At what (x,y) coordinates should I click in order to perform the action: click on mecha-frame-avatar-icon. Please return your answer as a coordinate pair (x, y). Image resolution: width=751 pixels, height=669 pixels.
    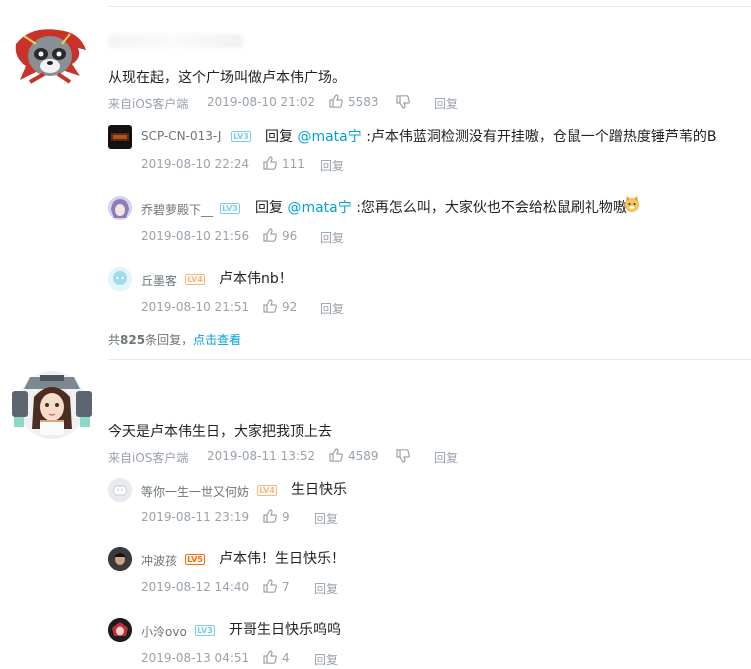
    Looking at the image, I should click on (52, 405).